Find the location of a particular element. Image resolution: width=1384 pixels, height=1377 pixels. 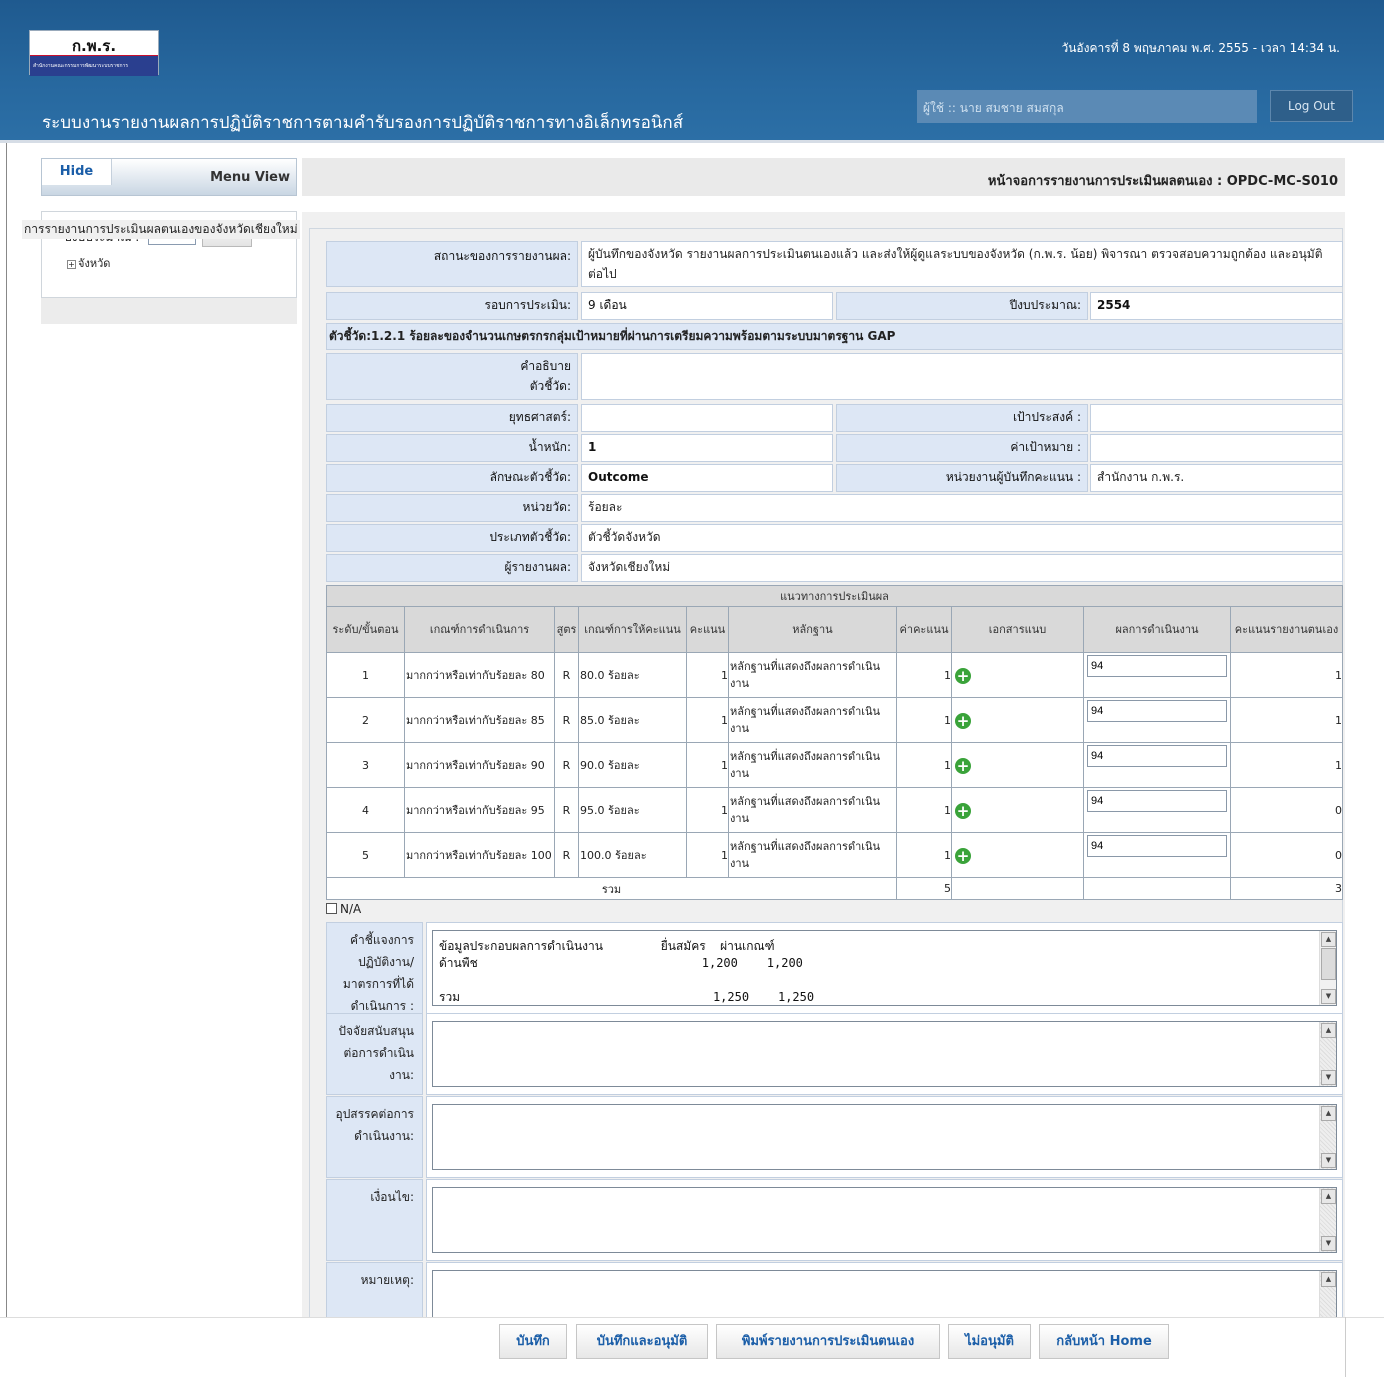

target-value is located at coordinates (1216, 448).